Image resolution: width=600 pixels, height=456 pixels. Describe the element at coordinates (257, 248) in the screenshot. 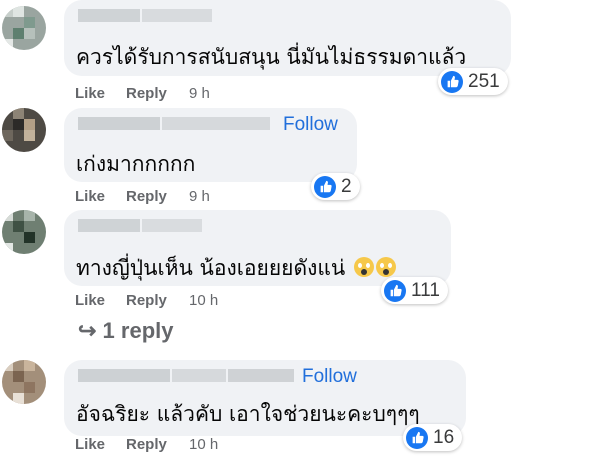

I see `comment-bubble: ทางญี่ปุ่นเห็น น้องเอยยยดังแน่` at that location.